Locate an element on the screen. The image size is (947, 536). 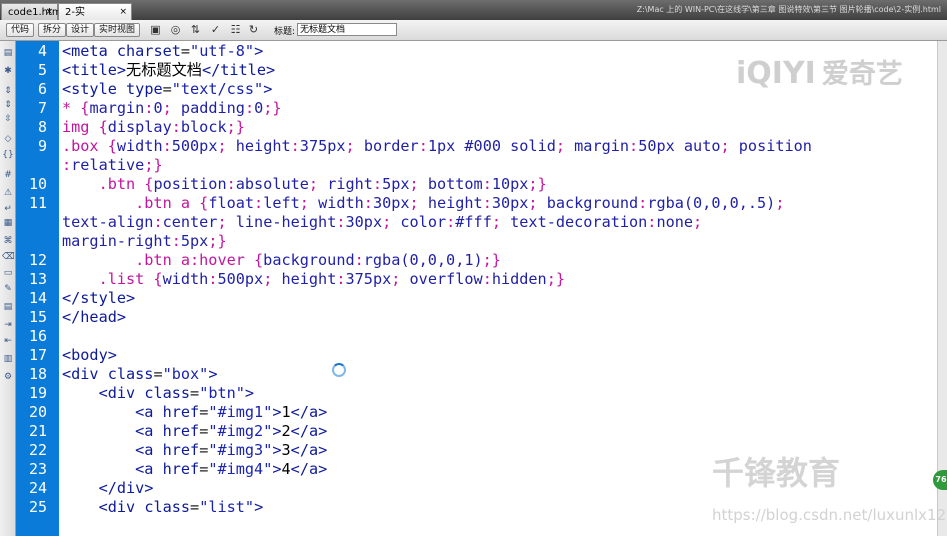
line-numbers-icon: # is located at coordinates (8, 175).